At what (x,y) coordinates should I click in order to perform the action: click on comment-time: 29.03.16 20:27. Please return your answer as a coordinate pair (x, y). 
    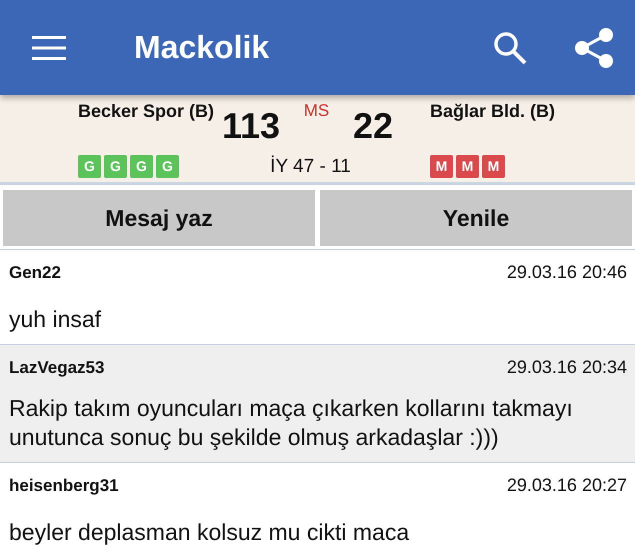
    Looking at the image, I should click on (566, 485).